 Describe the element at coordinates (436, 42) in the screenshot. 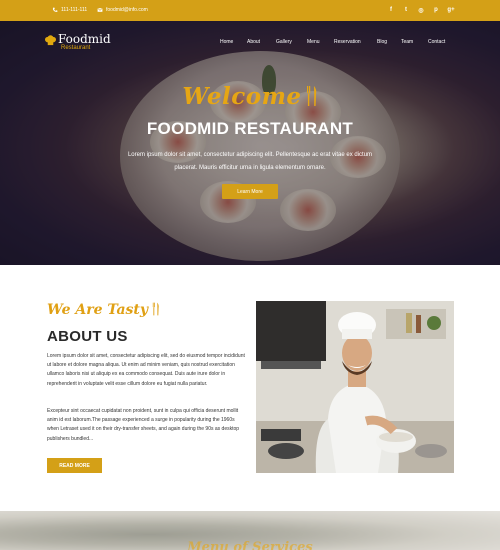

I see `nav-contact: Contact` at that location.